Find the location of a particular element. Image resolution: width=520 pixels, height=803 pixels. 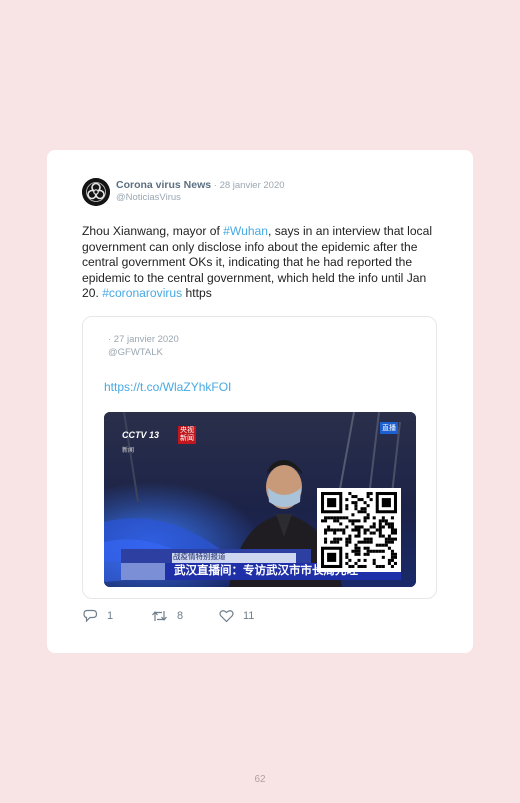

cctv-logo: CCTV 13 央视新闻 新闻 is located at coordinates (159, 440).